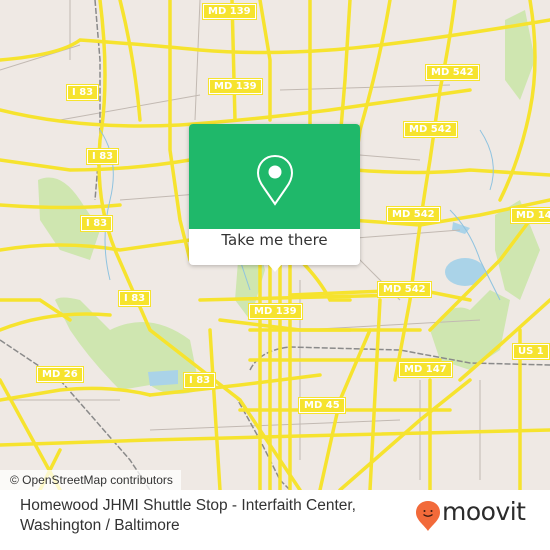  What do you see at coordinates (60, 374) in the screenshot?
I see `route-shield: MD 26` at bounding box center [60, 374].